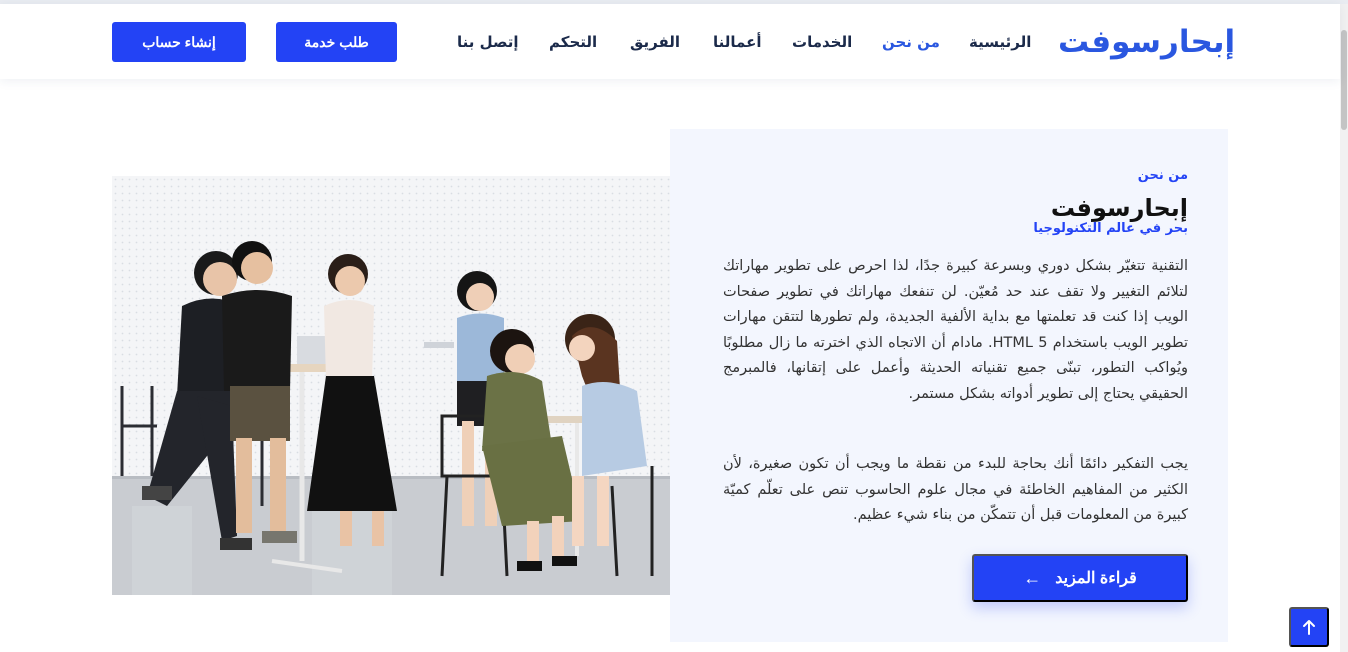  I want to click on create-account-button: إنشاء حساب, so click(179, 42).